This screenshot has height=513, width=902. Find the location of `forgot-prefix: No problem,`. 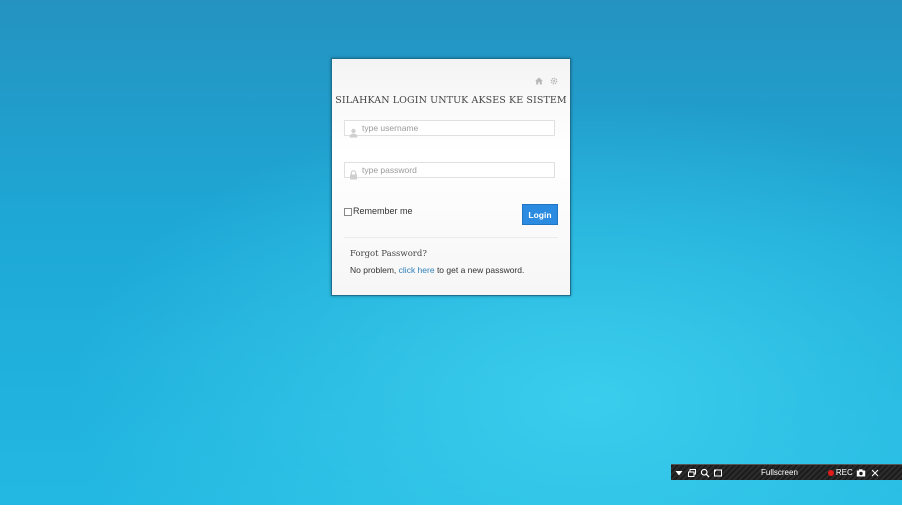

forgot-prefix: No problem, is located at coordinates (374, 270).